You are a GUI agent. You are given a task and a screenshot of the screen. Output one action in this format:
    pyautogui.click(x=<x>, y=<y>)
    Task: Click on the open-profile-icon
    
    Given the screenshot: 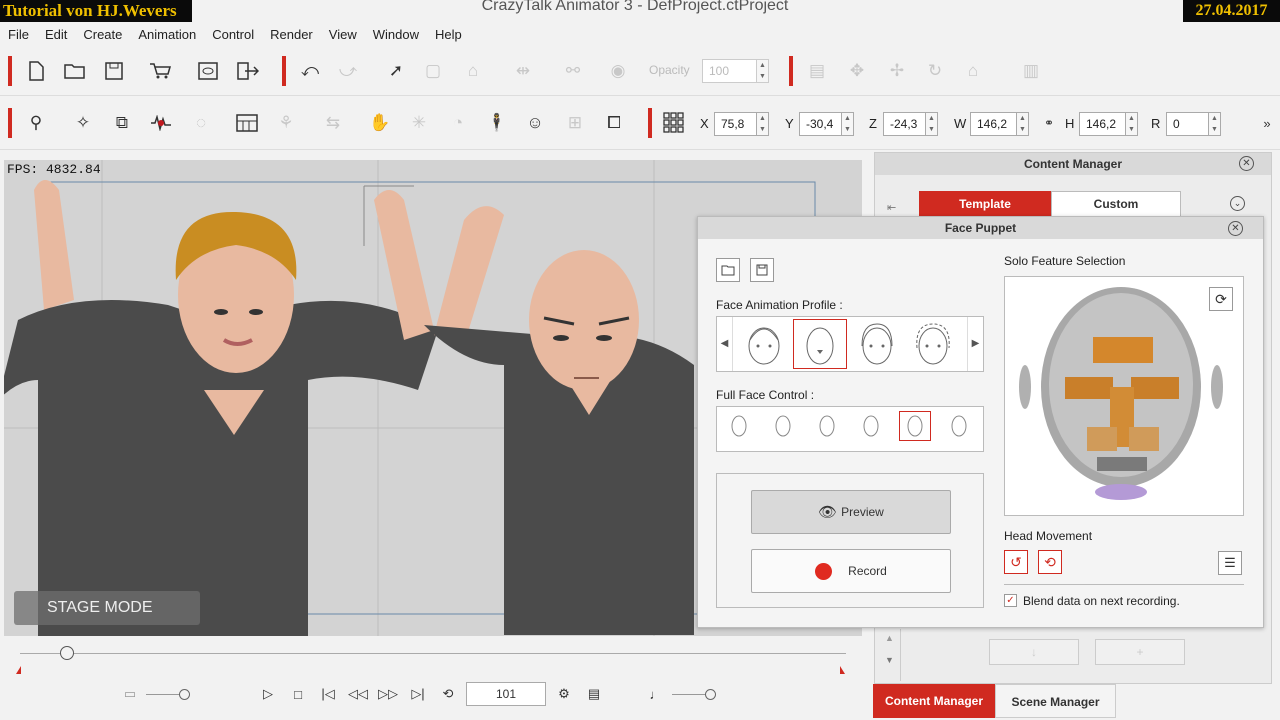 What is the action you would take?
    pyautogui.click(x=728, y=270)
    